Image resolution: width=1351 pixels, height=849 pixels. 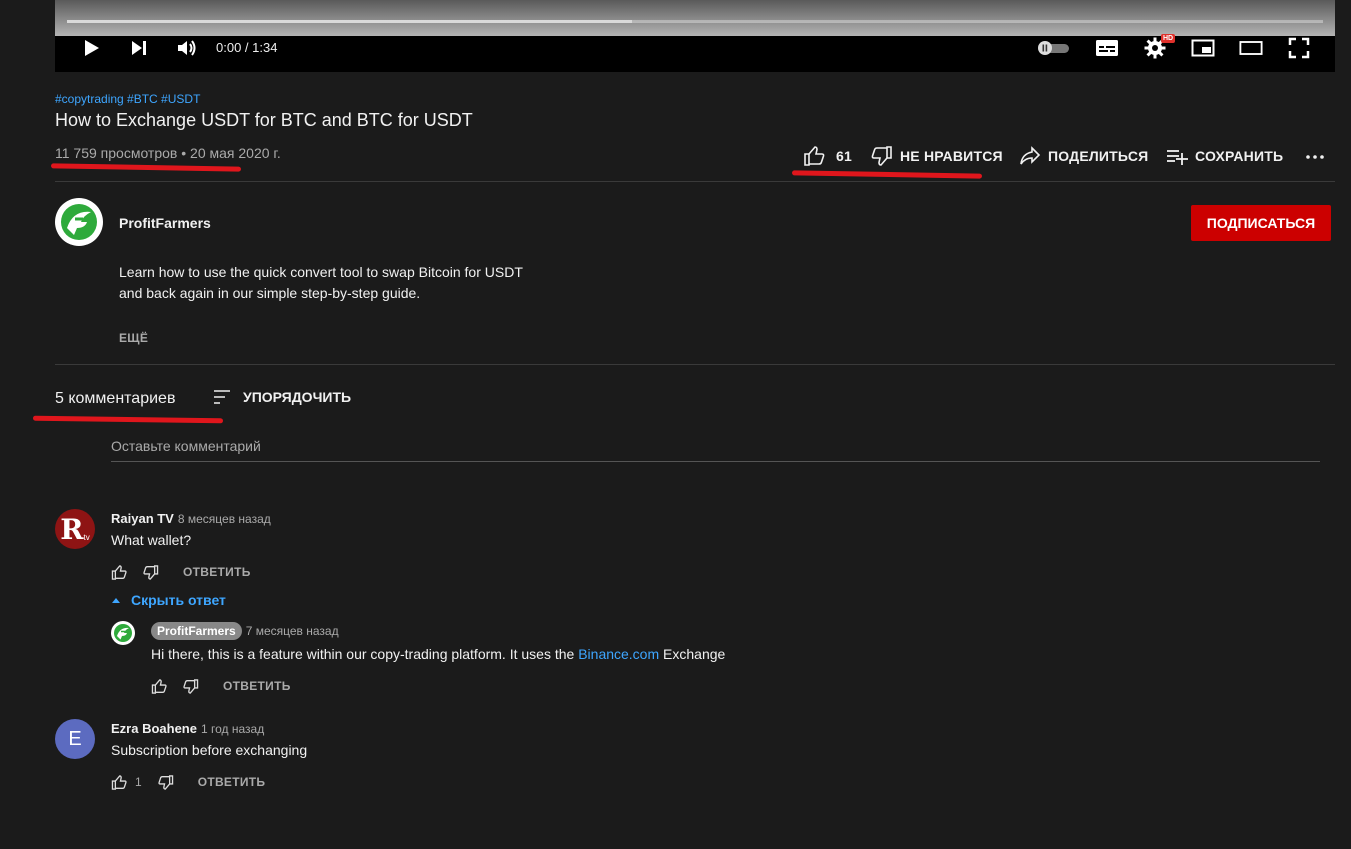 I want to click on comment-author: Raiyan TV, so click(x=142, y=518).